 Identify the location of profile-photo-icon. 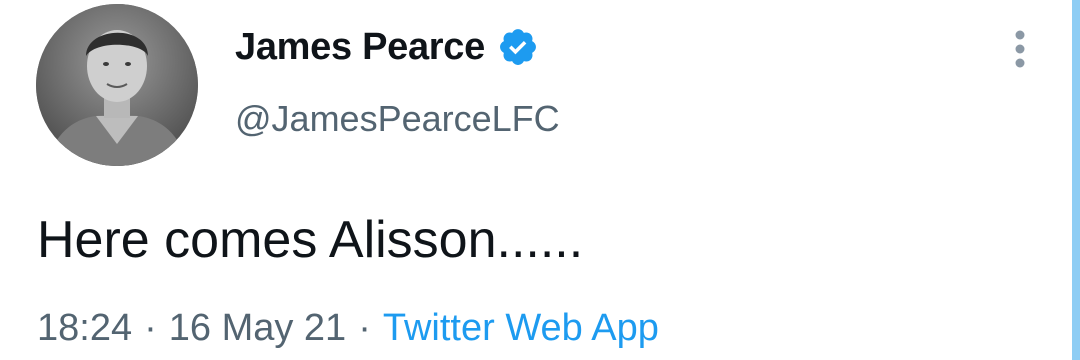
(117, 85).